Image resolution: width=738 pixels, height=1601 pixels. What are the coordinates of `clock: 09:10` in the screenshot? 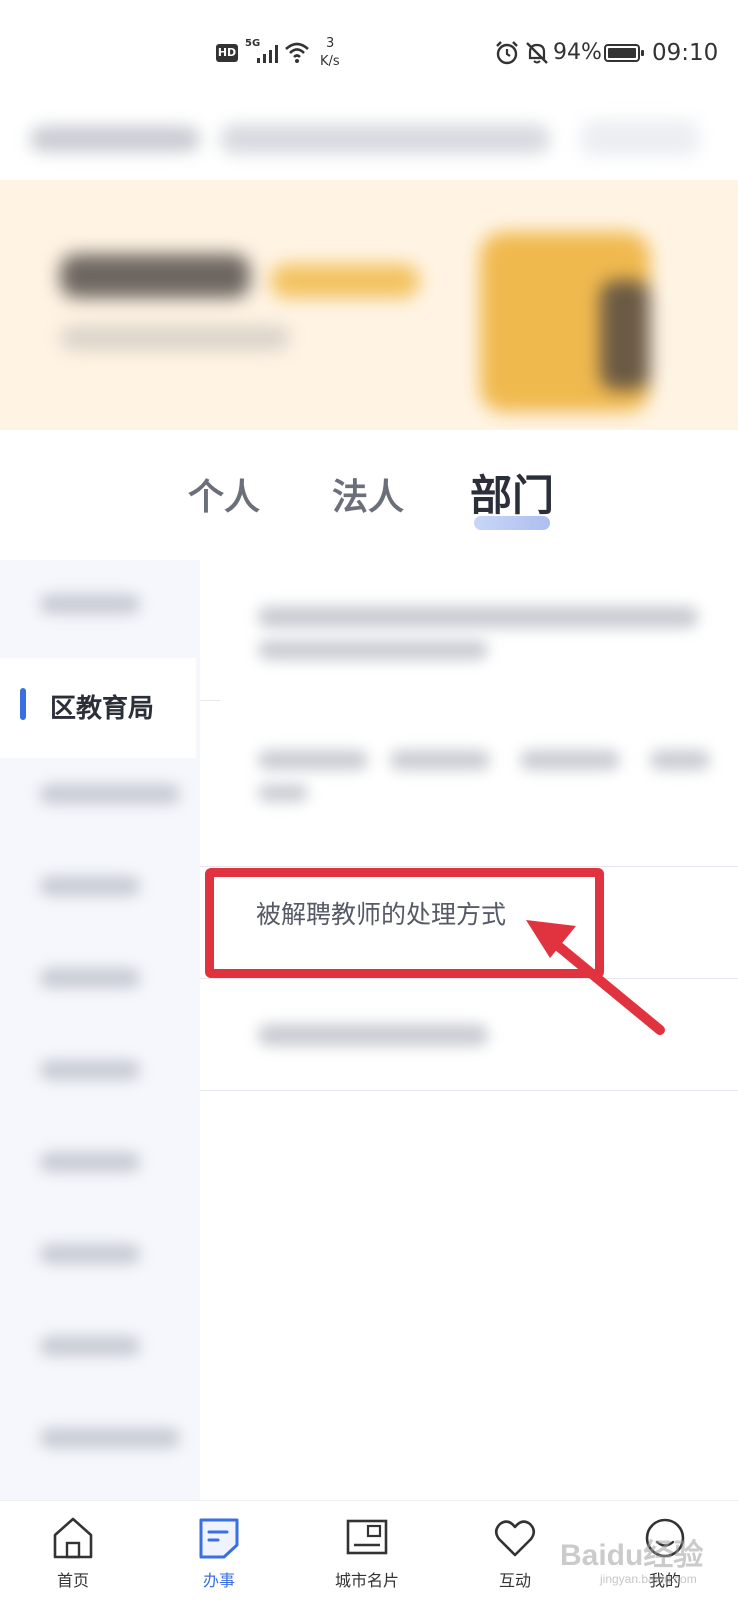 It's located at (685, 53).